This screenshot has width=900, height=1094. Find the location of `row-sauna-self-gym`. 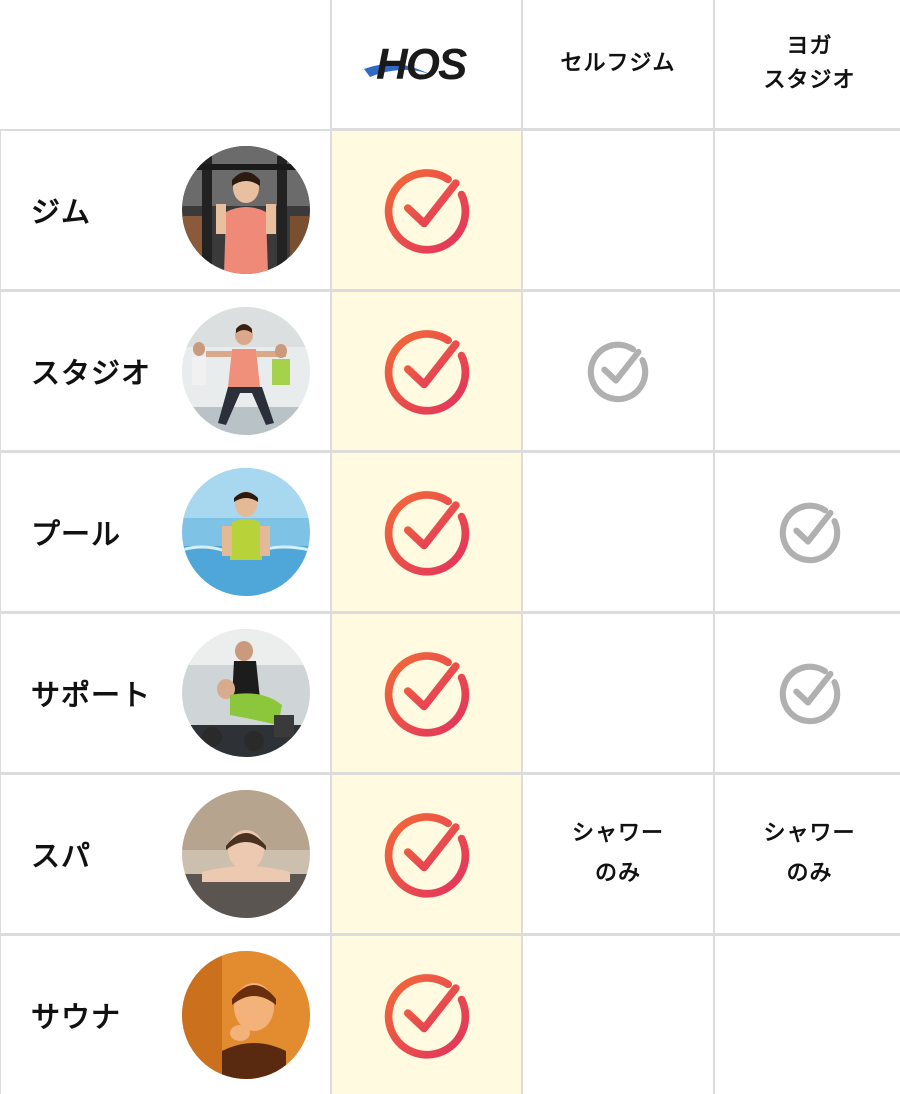

row-sauna-self-gym is located at coordinates (618, 1014).